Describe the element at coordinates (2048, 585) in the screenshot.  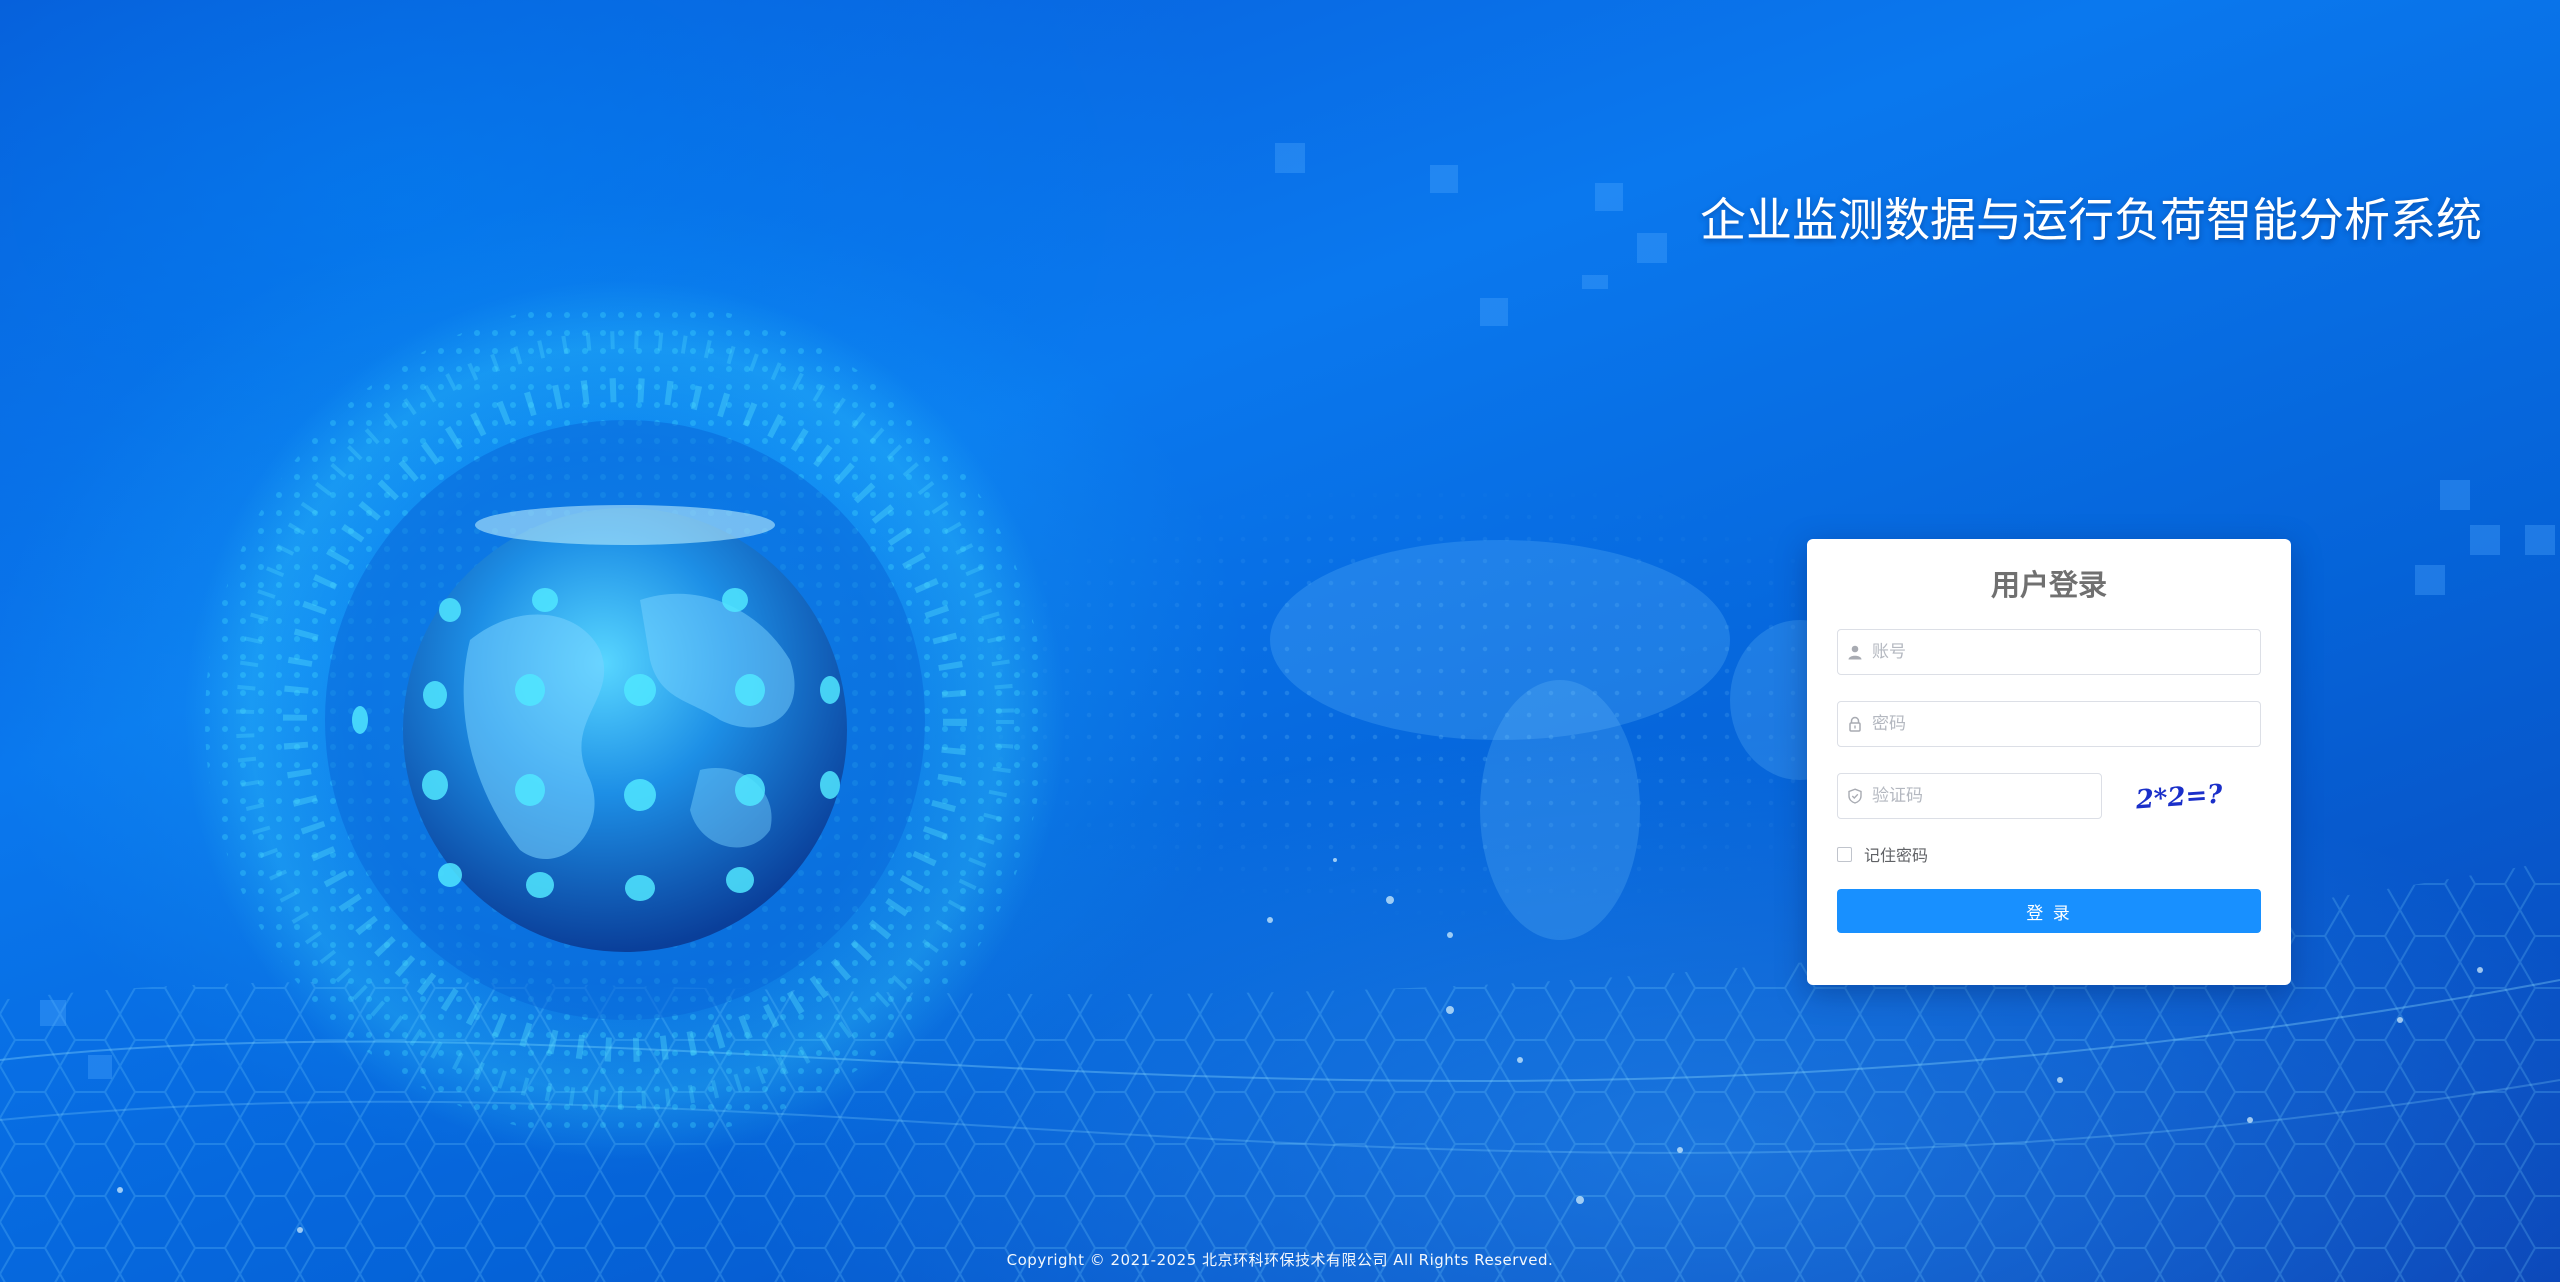
I see `login-title: 用户登录` at that location.